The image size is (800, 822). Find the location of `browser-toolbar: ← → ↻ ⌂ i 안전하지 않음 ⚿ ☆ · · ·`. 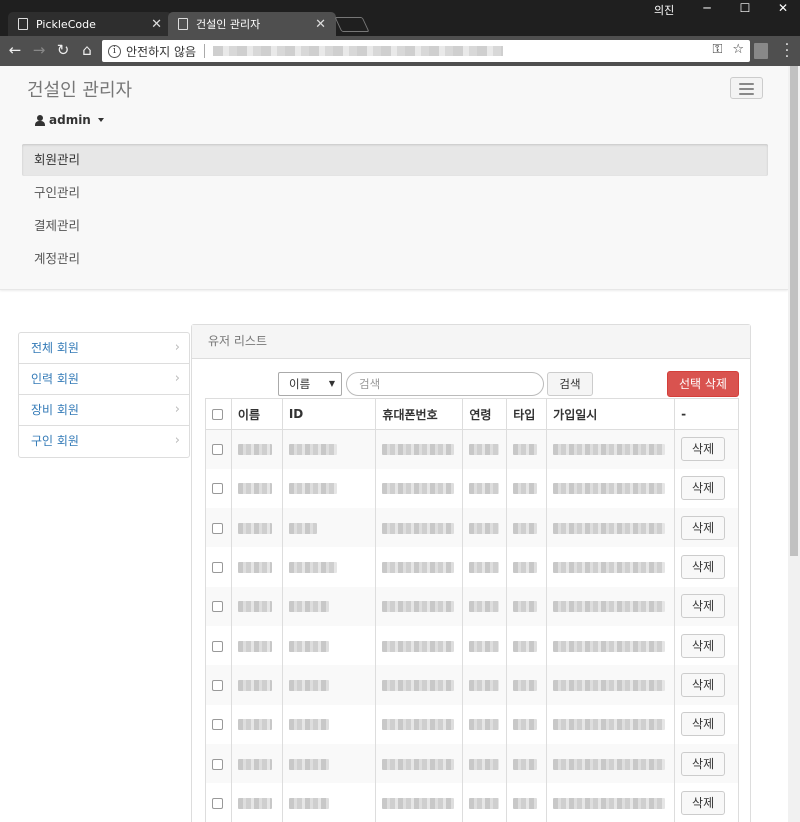

browser-toolbar: ← → ↻ ⌂ i 안전하지 않음 ⚿ ☆ · · · is located at coordinates (400, 51).